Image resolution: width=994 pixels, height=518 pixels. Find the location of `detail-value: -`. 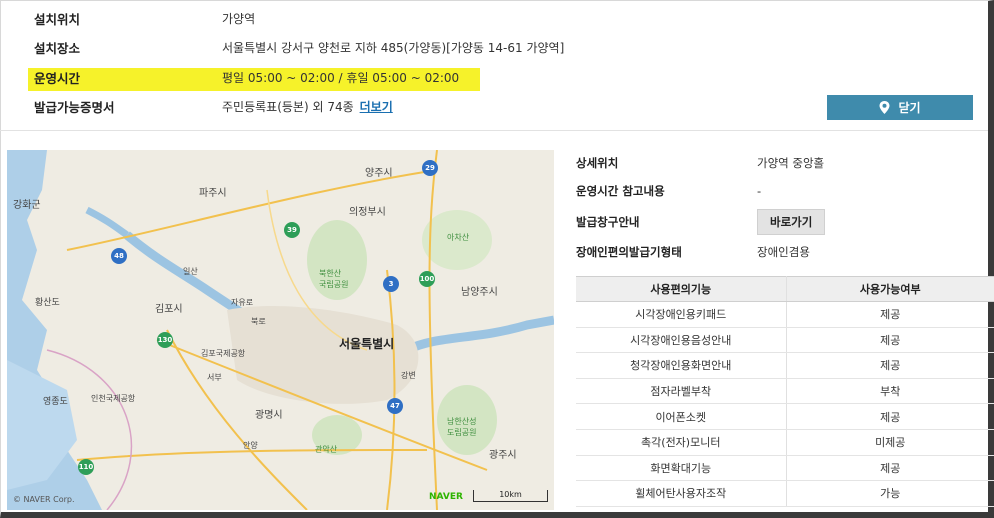

detail-value: - is located at coordinates (759, 191).